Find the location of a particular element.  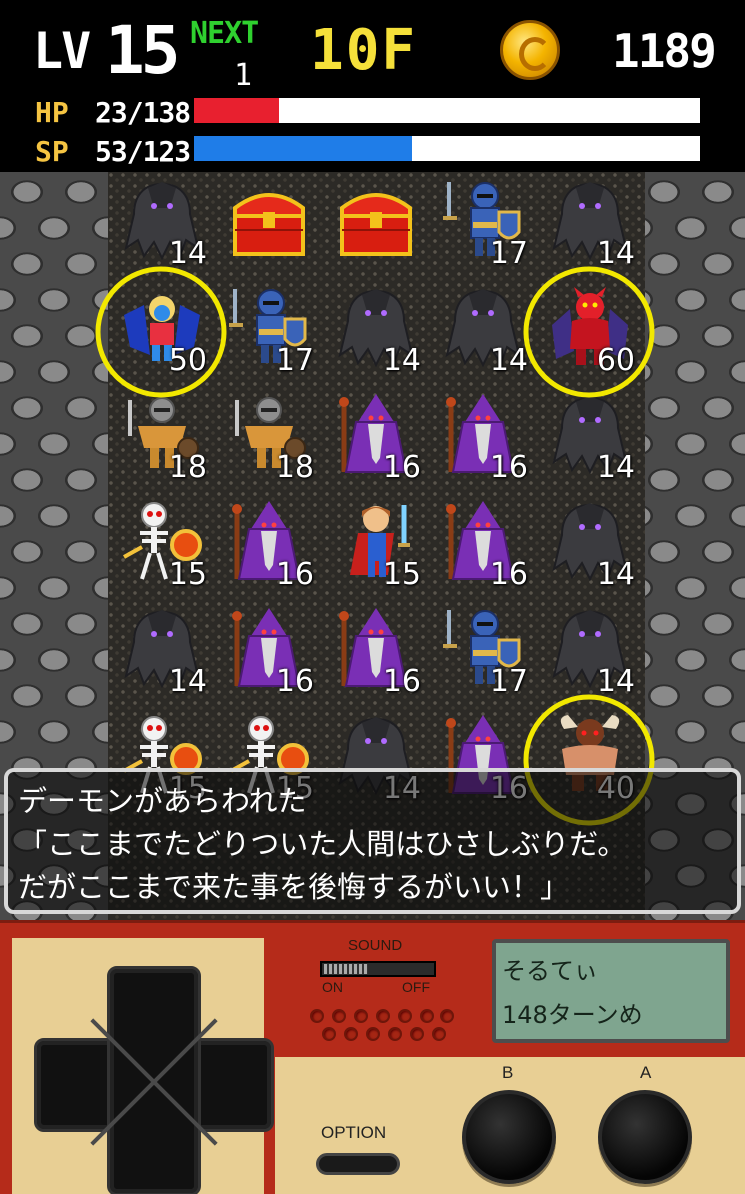

sp-bar-fill is located at coordinates (303, 148).